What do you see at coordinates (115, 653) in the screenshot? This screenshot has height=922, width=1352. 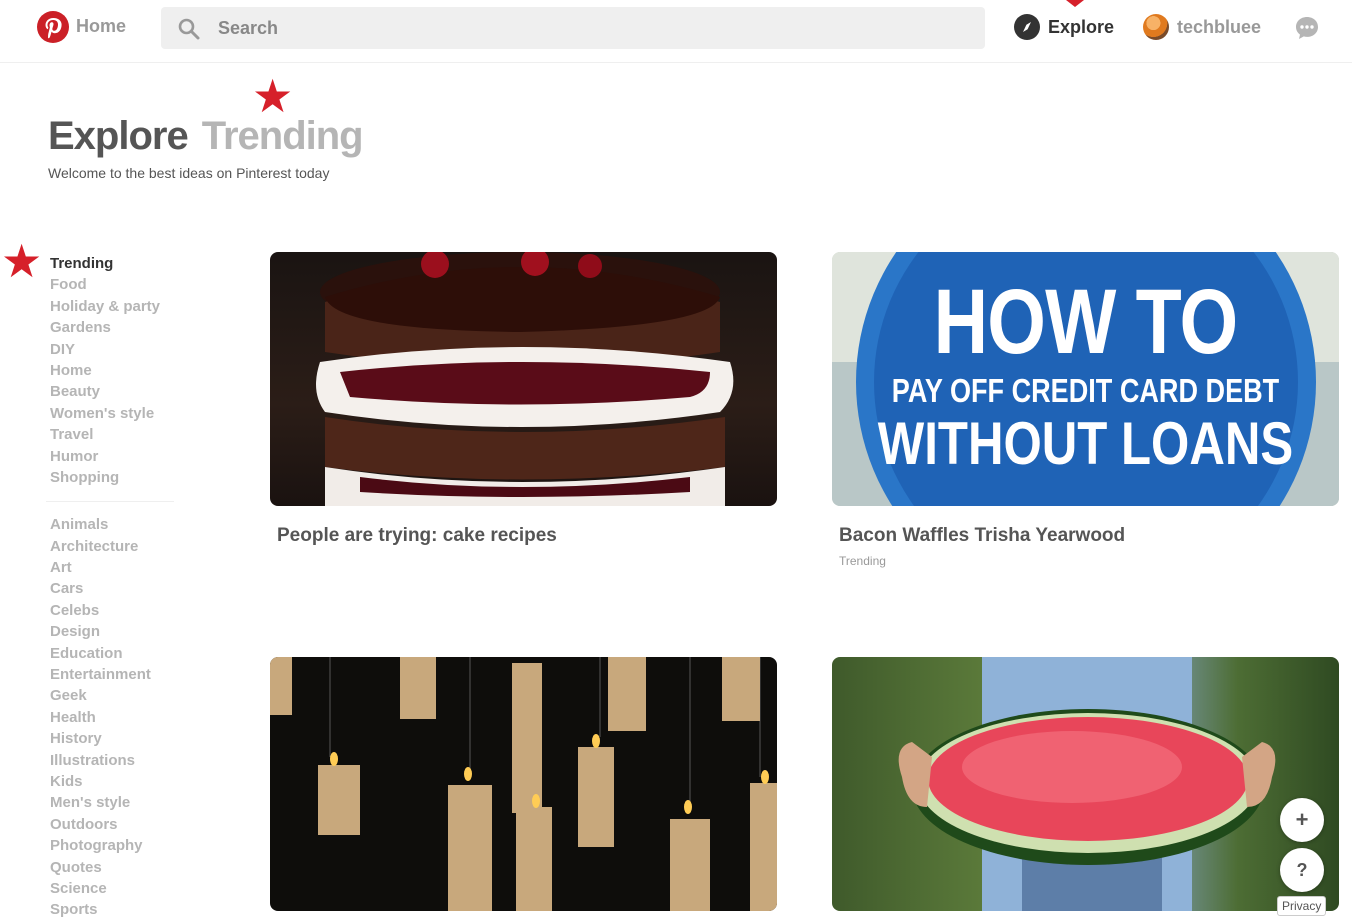 I see `sidebar-item-education: Education` at bounding box center [115, 653].